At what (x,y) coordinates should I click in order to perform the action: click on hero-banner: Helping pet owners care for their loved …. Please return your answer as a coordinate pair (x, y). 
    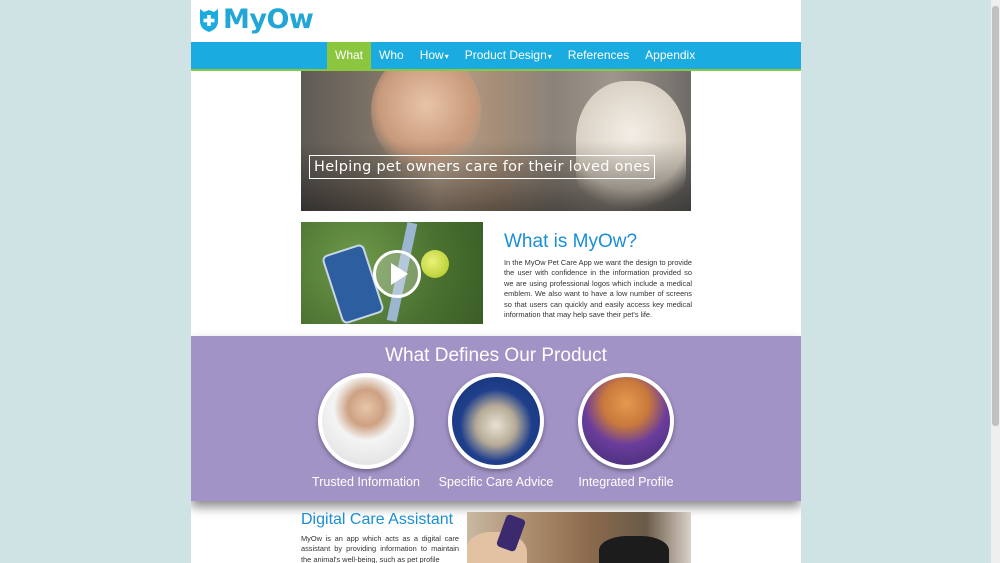
    Looking at the image, I should click on (496, 141).